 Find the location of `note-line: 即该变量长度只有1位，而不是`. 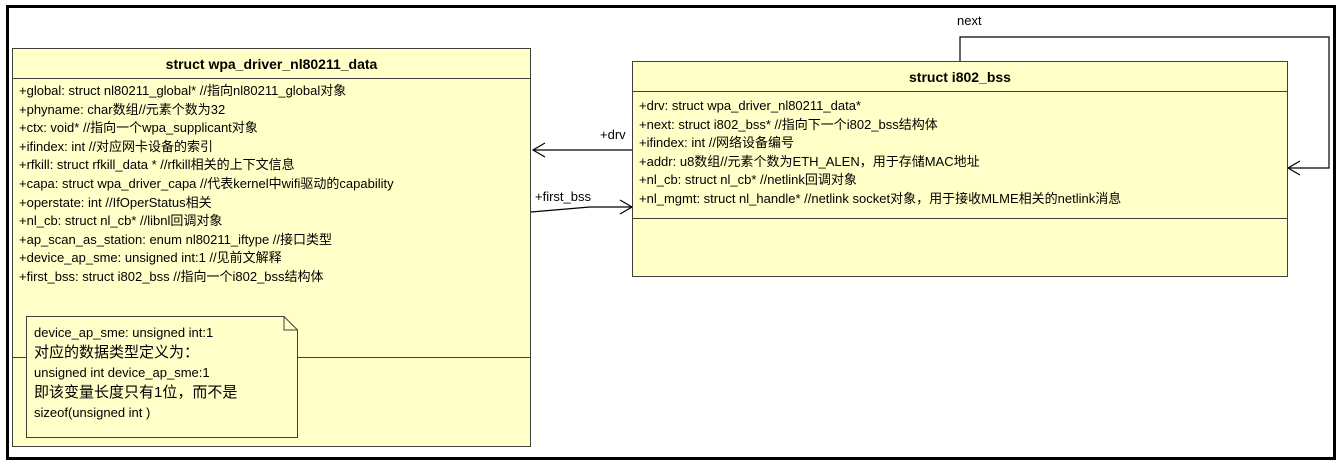

note-line: 即该变量长度只有1位，而不是 is located at coordinates (136, 392).